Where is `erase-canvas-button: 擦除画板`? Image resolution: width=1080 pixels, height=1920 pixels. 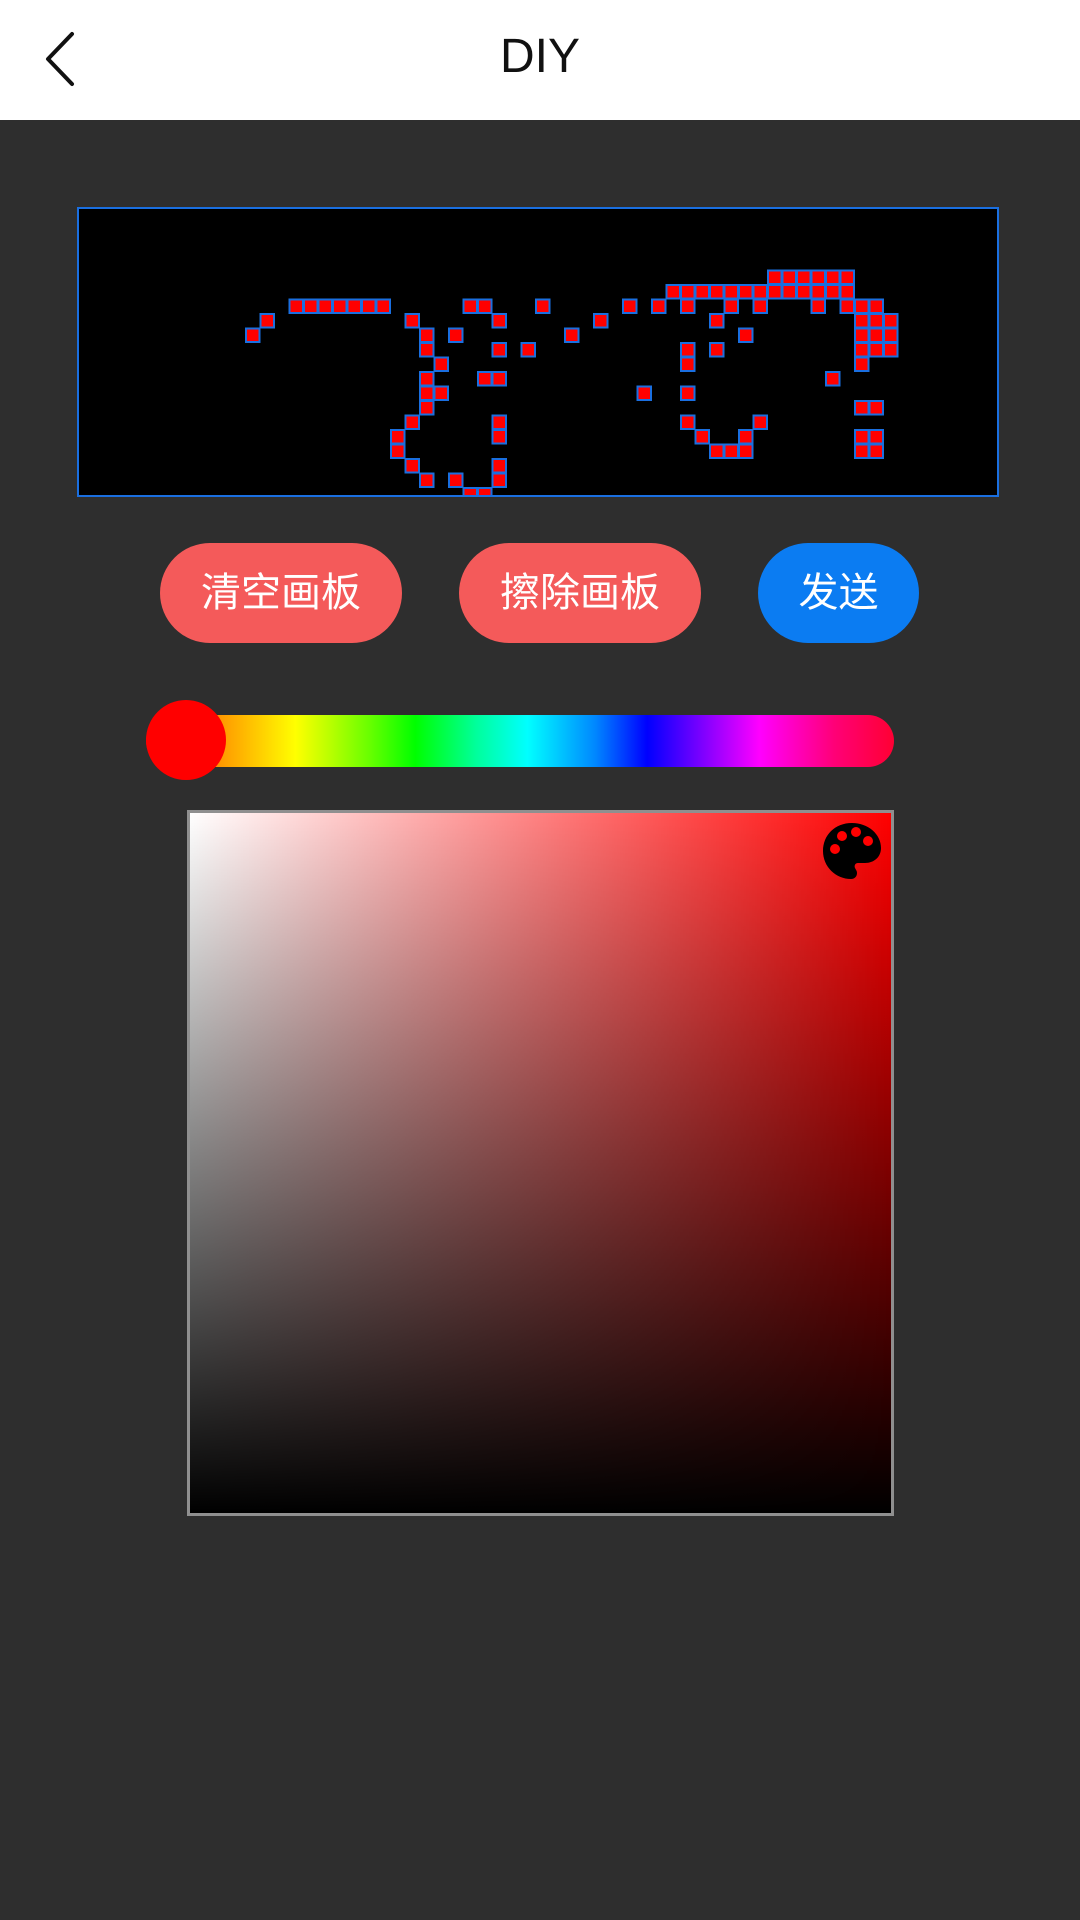 erase-canvas-button: 擦除画板 is located at coordinates (580, 593).